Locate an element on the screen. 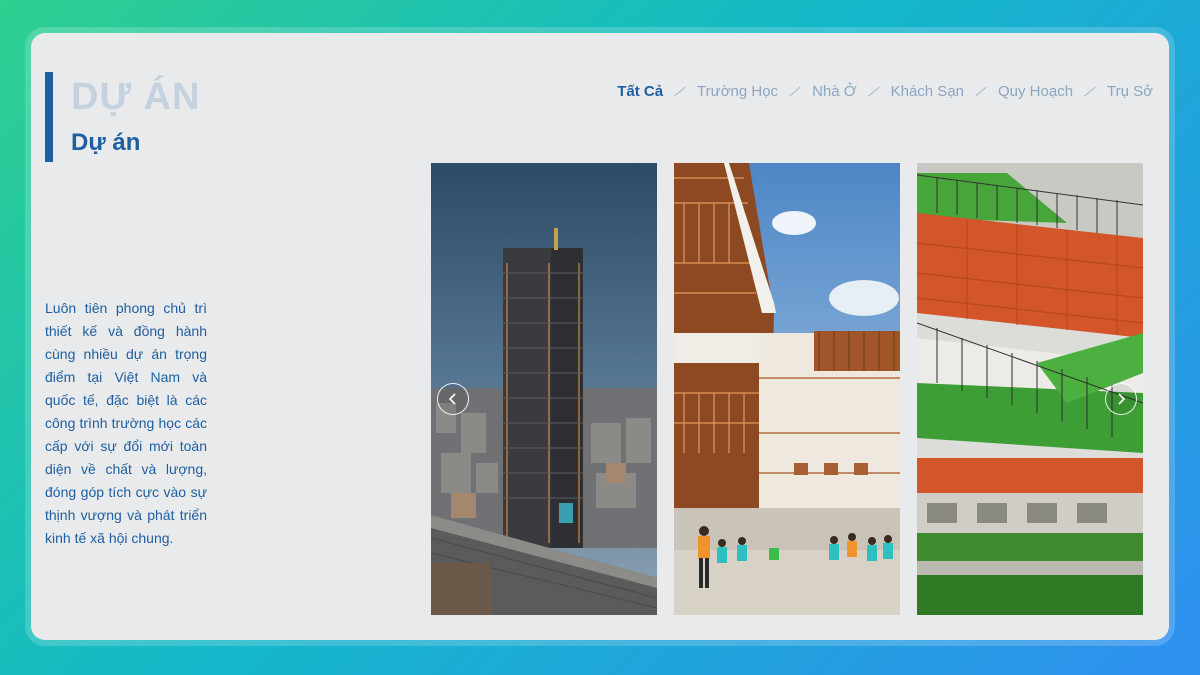 Image resolution: width=1200 pixels, height=675 pixels. gallery-next-button is located at coordinates (1121, 399).